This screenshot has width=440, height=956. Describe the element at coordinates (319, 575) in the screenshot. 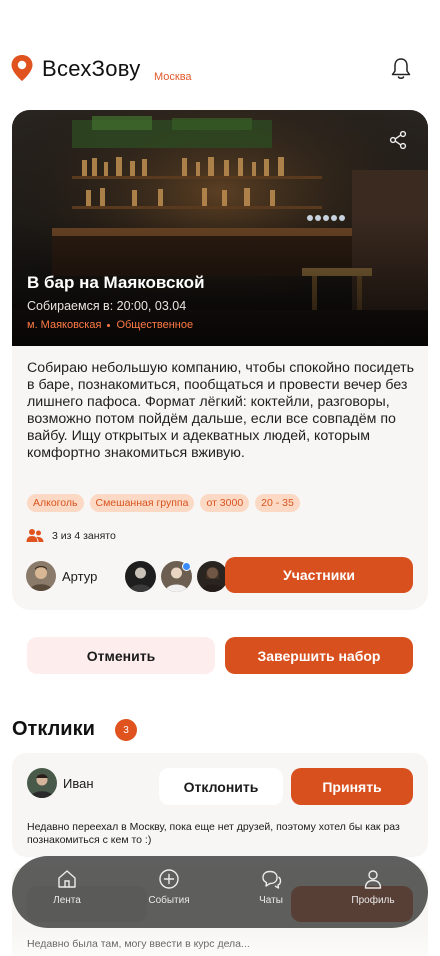

I see `participants-button: Участники` at that location.